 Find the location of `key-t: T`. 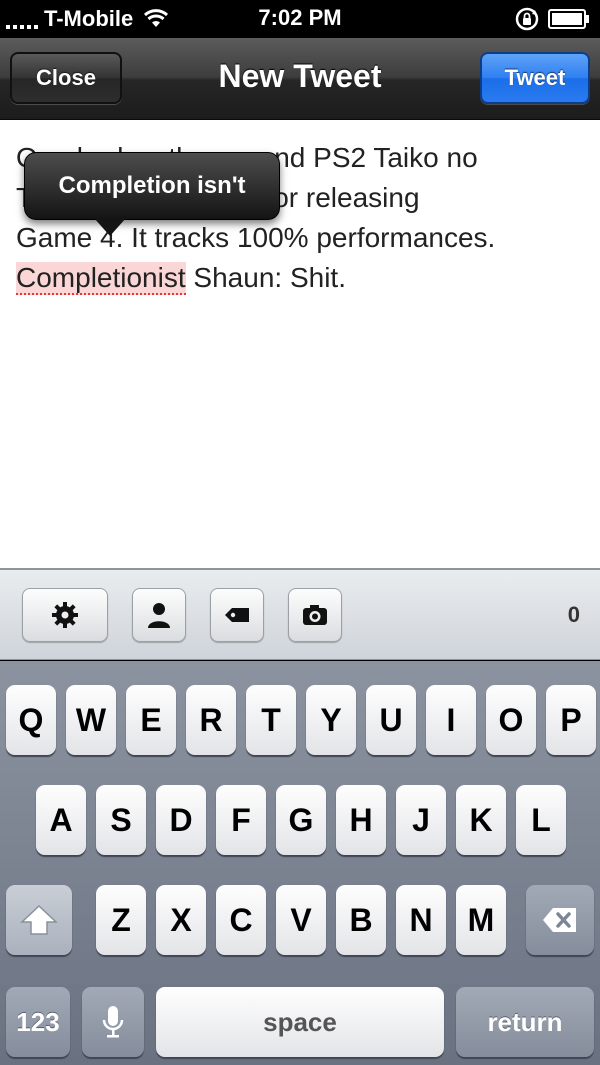

key-t: T is located at coordinates (271, 720).